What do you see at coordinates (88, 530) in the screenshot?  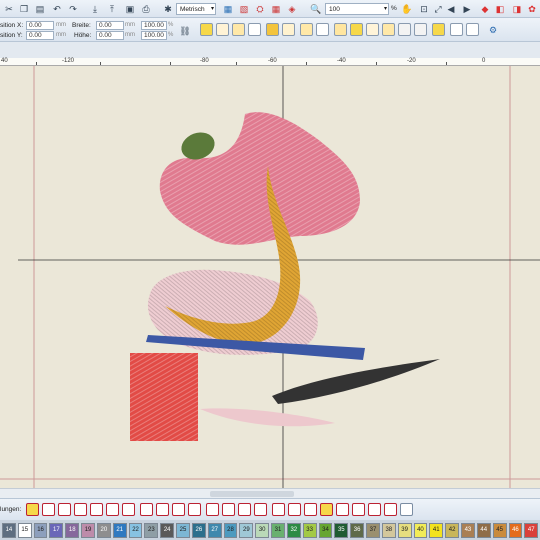 I see `color-swatch: 19` at bounding box center [88, 530].